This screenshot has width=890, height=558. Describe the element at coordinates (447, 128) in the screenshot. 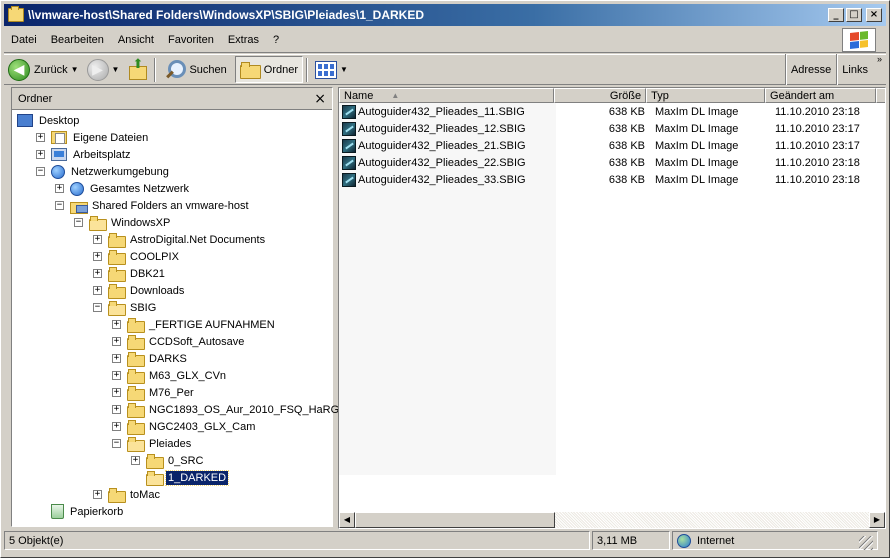

I see `file-name-cell: Autoguider432_Plieades_12.SBIG` at that location.